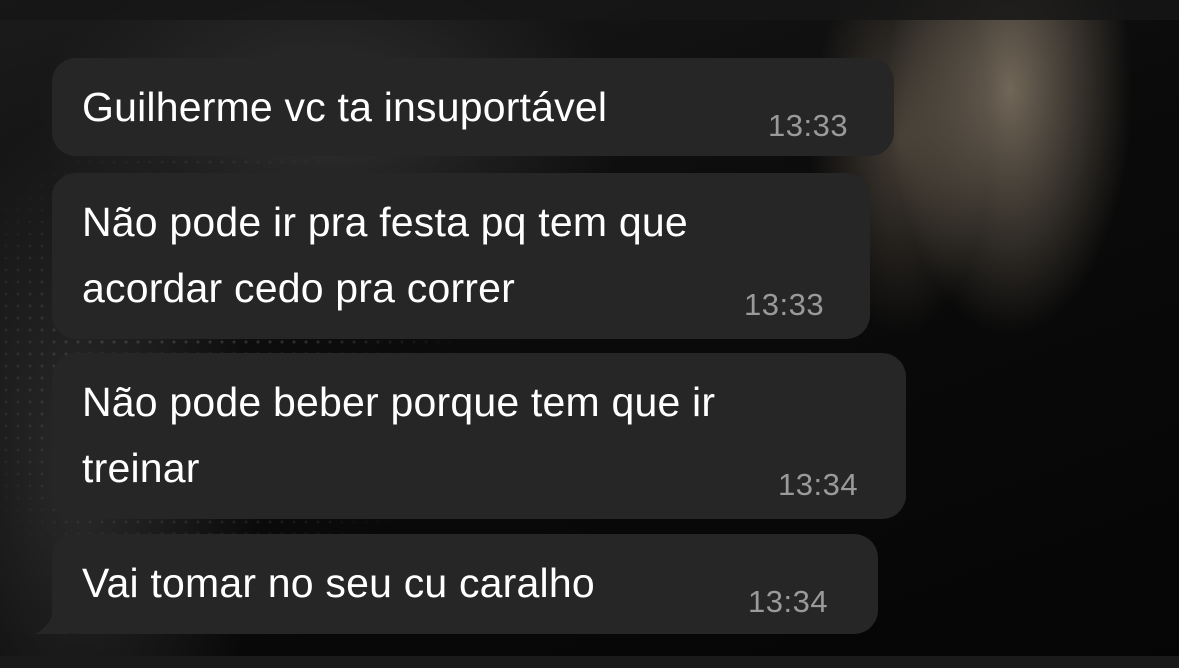 Image resolution: width=1179 pixels, height=668 pixels. What do you see at coordinates (345, 107) in the screenshot?
I see `message-text: Guilherme vc ta insuportável` at bounding box center [345, 107].